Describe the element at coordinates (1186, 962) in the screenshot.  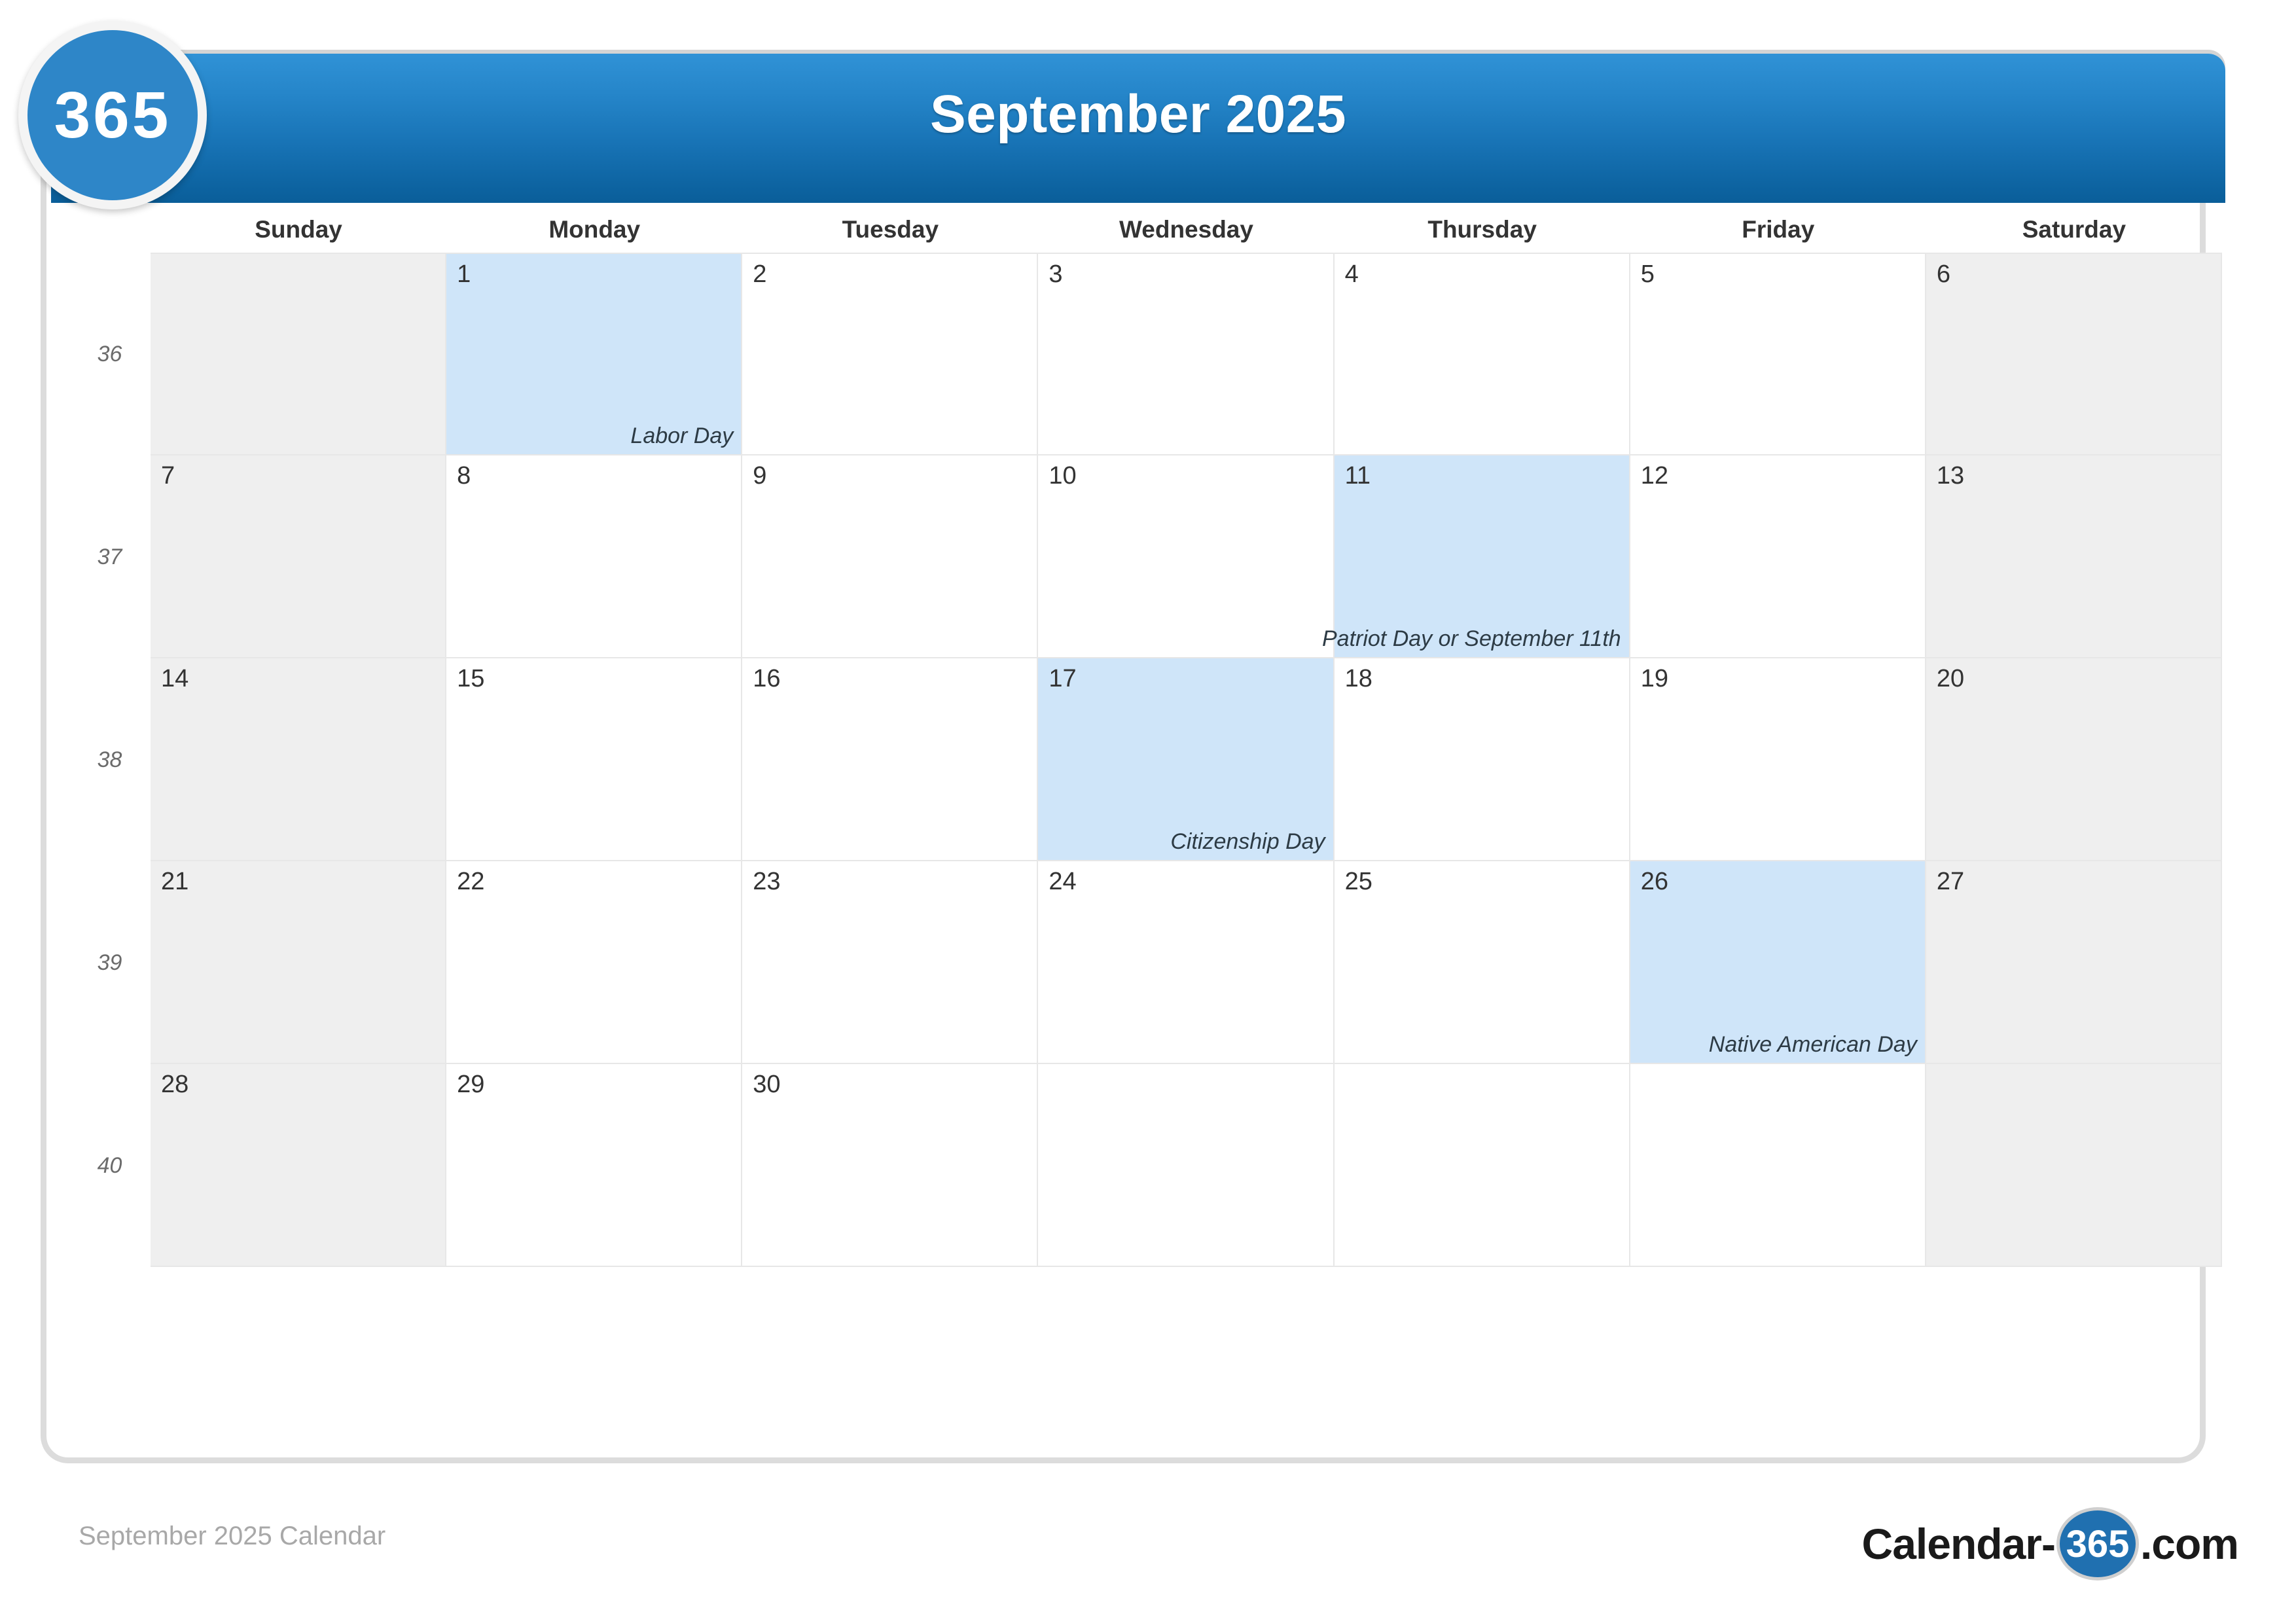
I see `day-cell-24: 24` at that location.